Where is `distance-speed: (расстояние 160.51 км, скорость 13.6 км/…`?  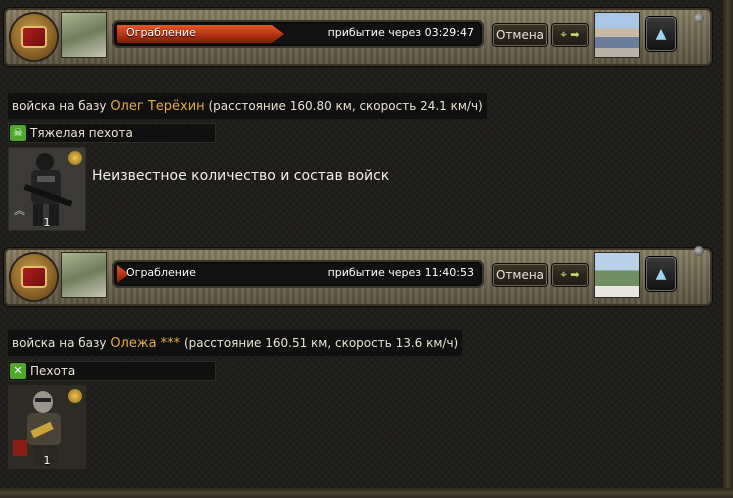
distance-speed: (расстояние 160.51 км, скорость 13.6 км/… is located at coordinates (321, 343).